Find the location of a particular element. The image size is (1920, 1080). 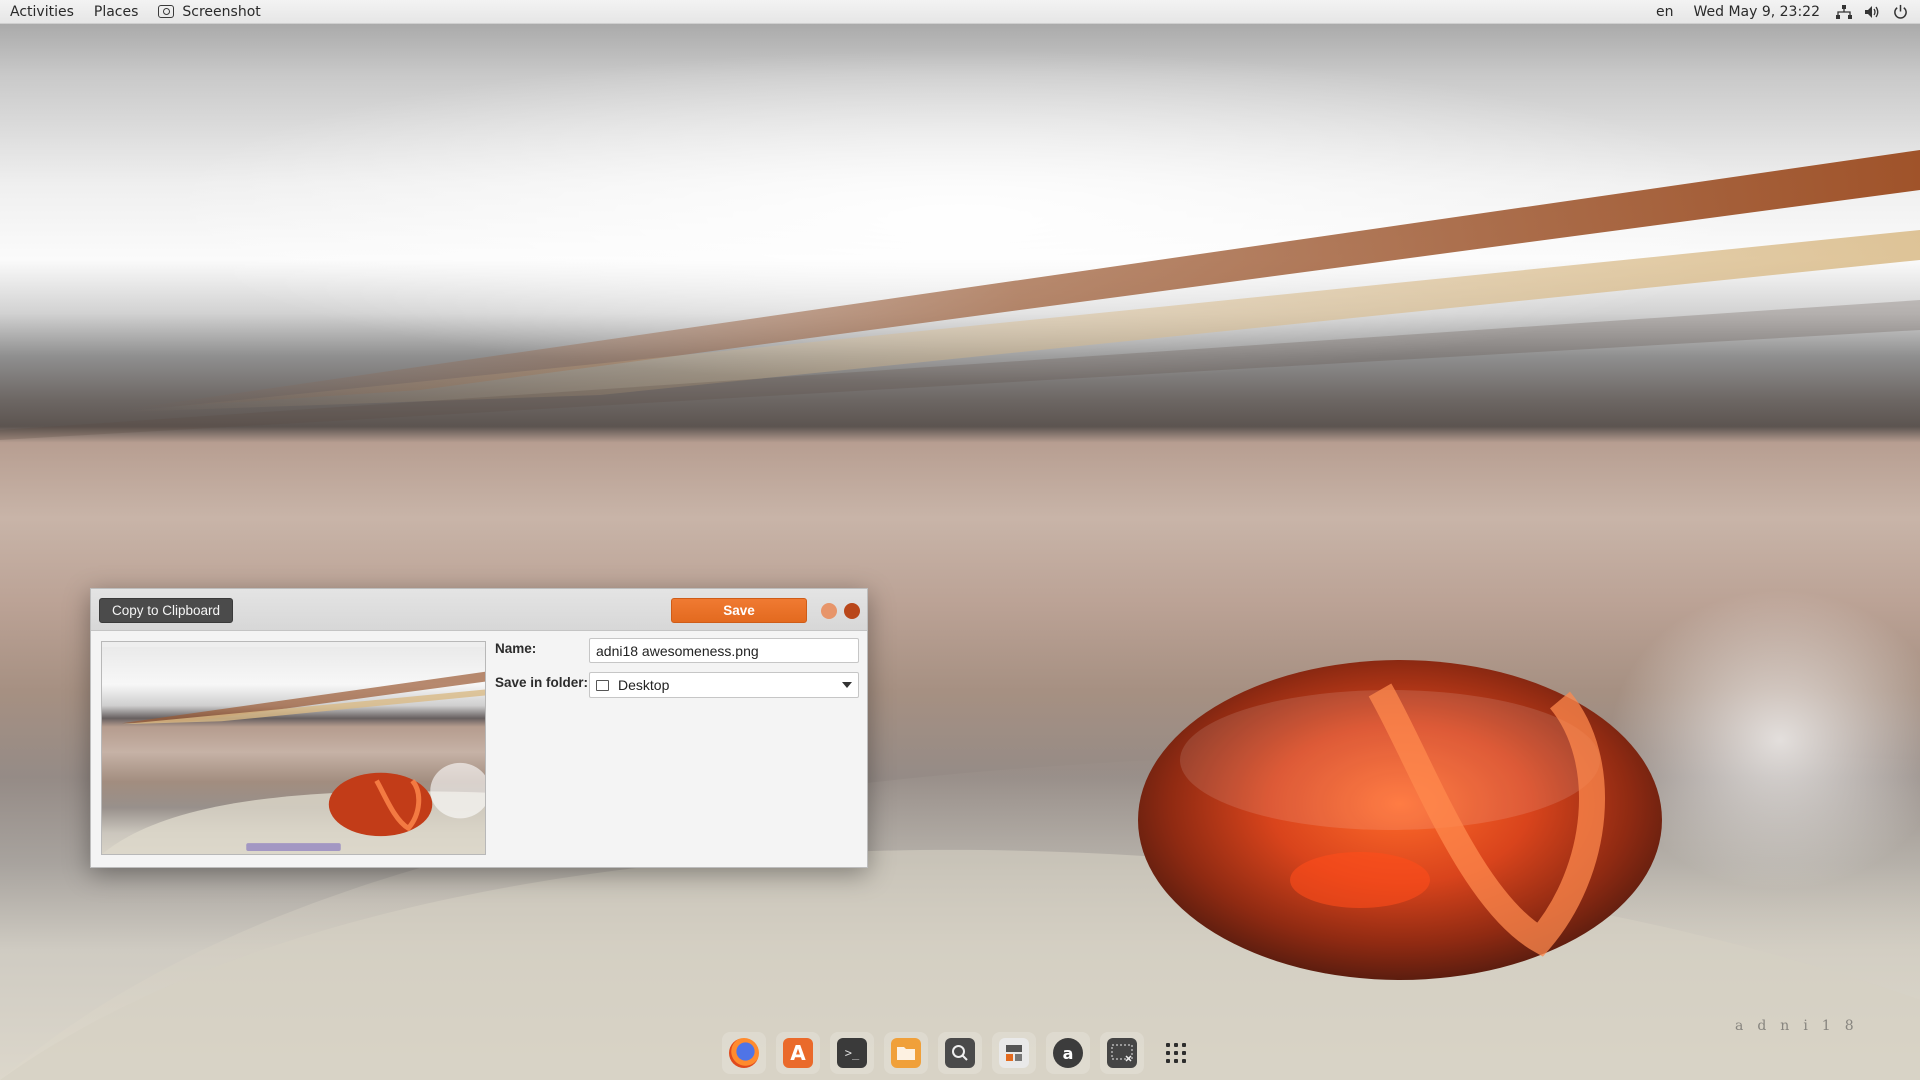

dock-item-terminal: >_ is located at coordinates (852, 1053).